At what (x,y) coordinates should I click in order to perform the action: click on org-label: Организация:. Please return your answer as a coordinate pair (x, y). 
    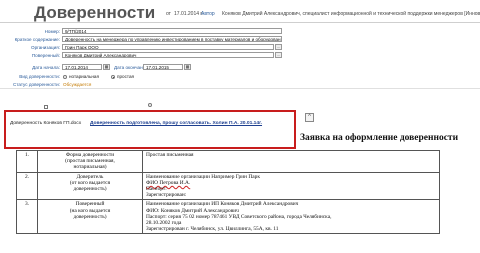
    Looking at the image, I should click on (45, 47).